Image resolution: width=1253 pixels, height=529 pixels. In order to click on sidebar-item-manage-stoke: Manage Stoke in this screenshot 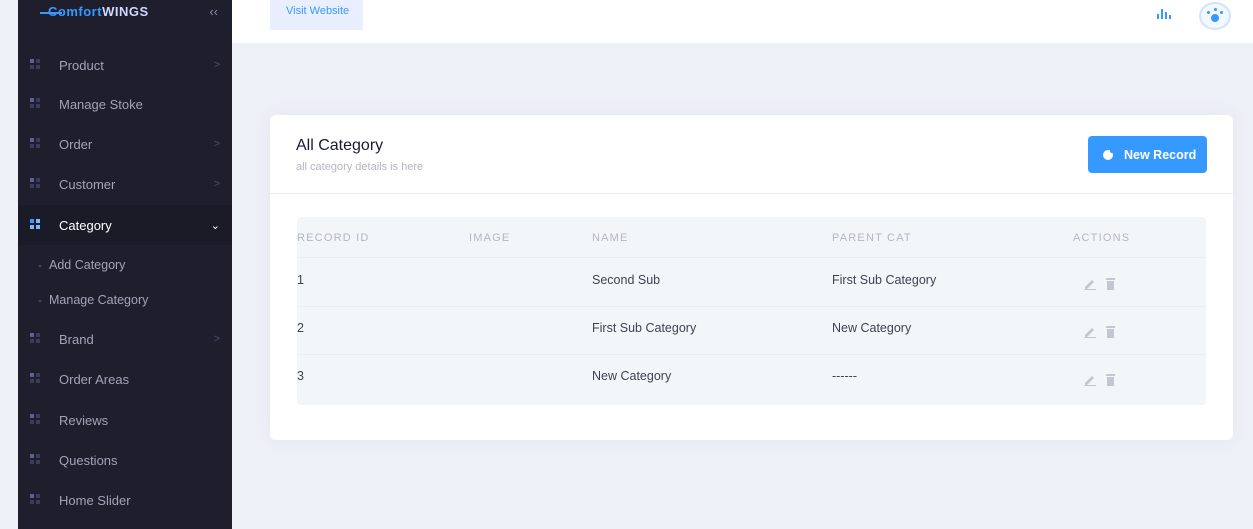, I will do `click(125, 104)`.